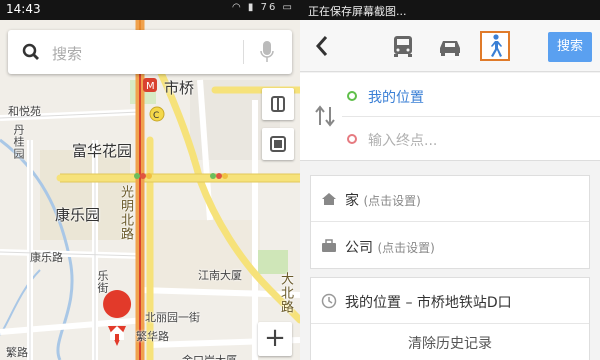 This screenshot has width=600, height=360. I want to click on home-shortcut-text: 家 (点击设置), so click(383, 200).